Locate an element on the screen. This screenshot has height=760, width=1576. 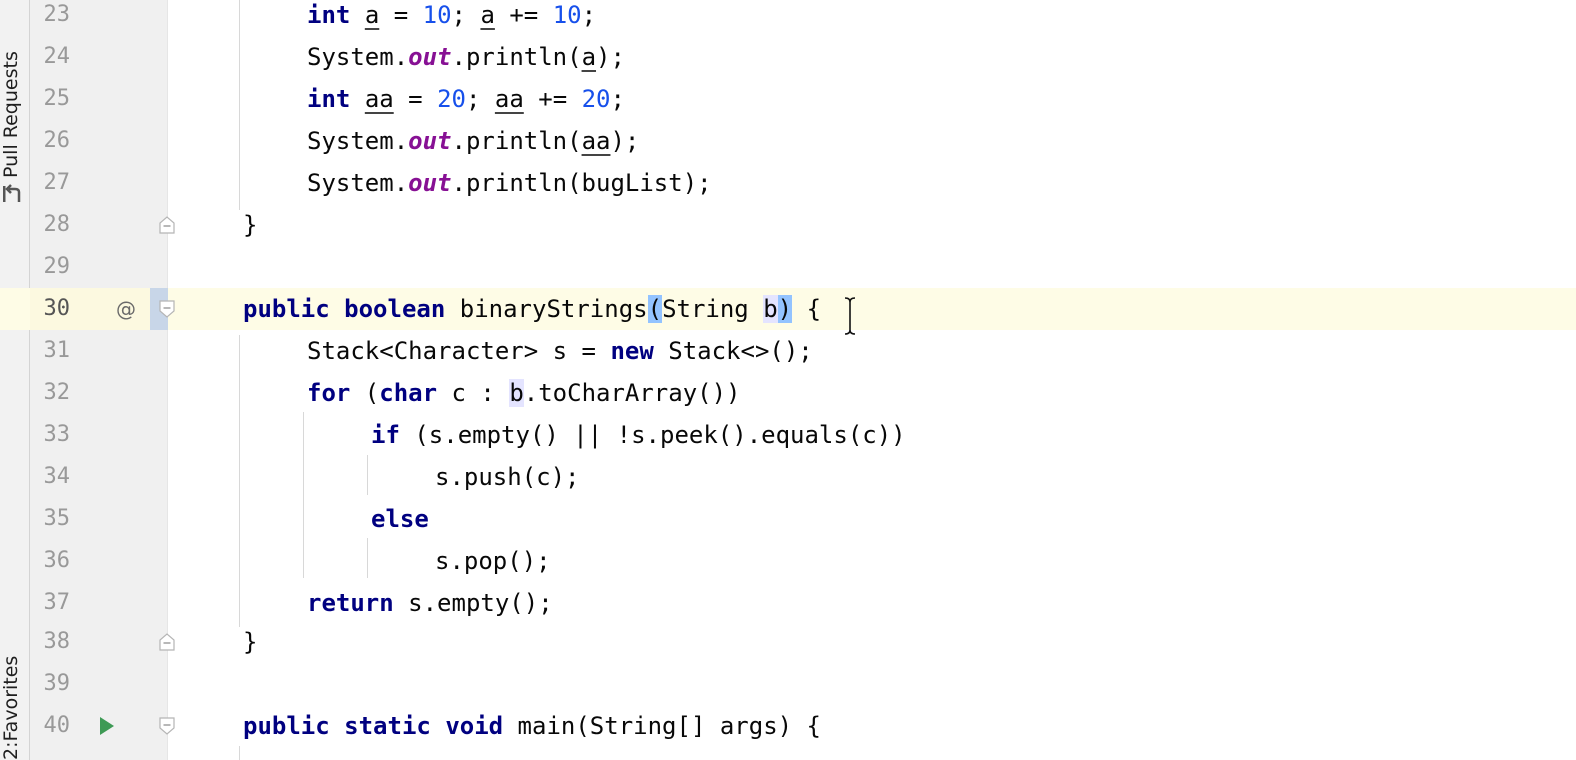
keyword: for is located at coordinates (329, 393).